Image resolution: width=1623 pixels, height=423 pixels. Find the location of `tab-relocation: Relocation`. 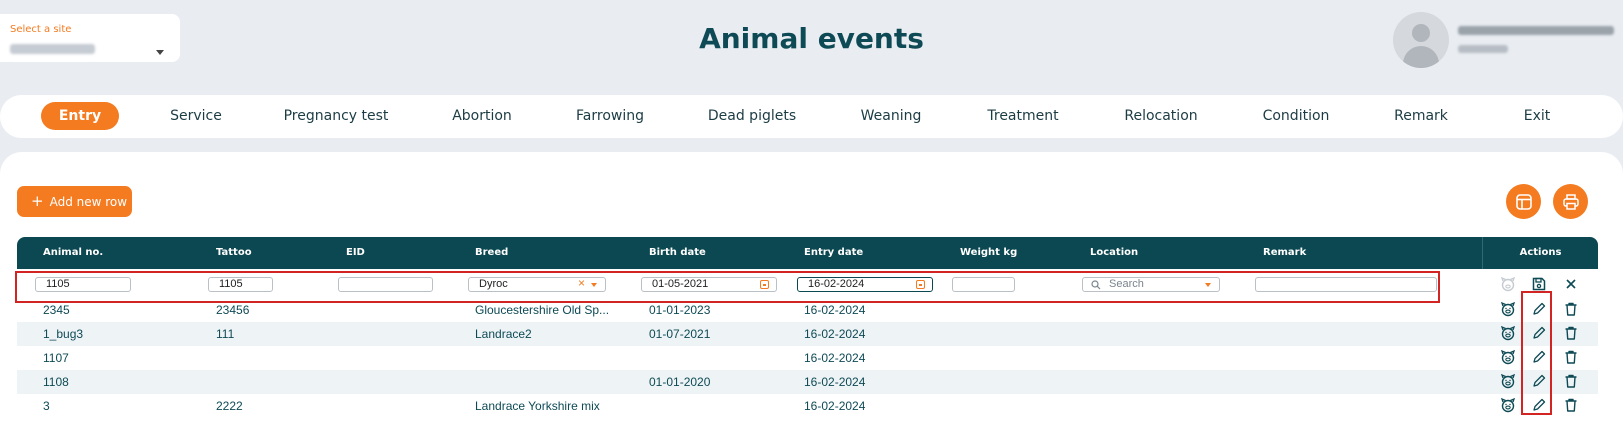

tab-relocation: Relocation is located at coordinates (1160, 116).